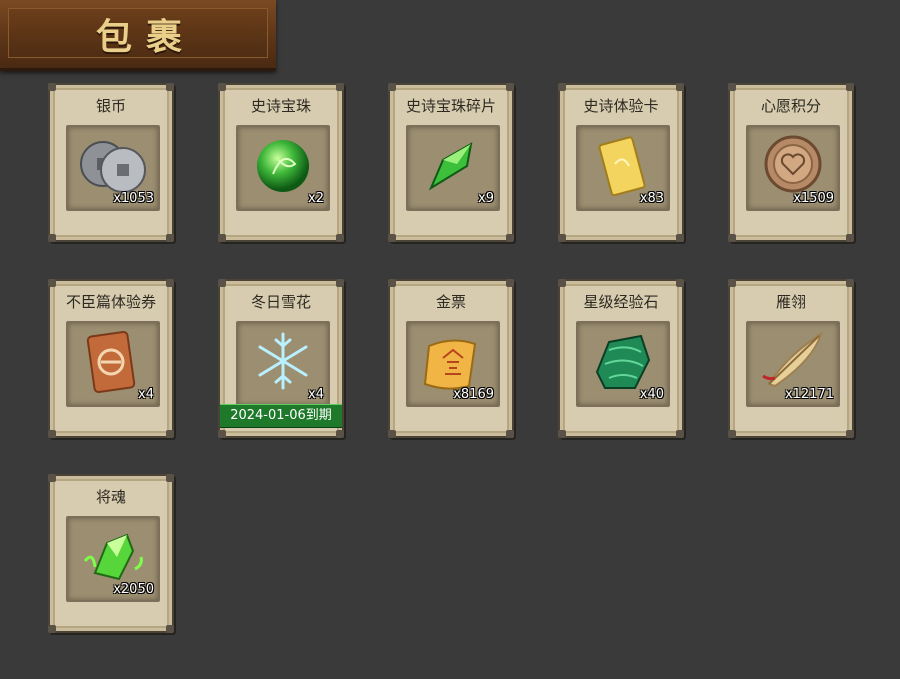  What do you see at coordinates (316, 198) in the screenshot?
I see `item-count: x2` at bounding box center [316, 198].